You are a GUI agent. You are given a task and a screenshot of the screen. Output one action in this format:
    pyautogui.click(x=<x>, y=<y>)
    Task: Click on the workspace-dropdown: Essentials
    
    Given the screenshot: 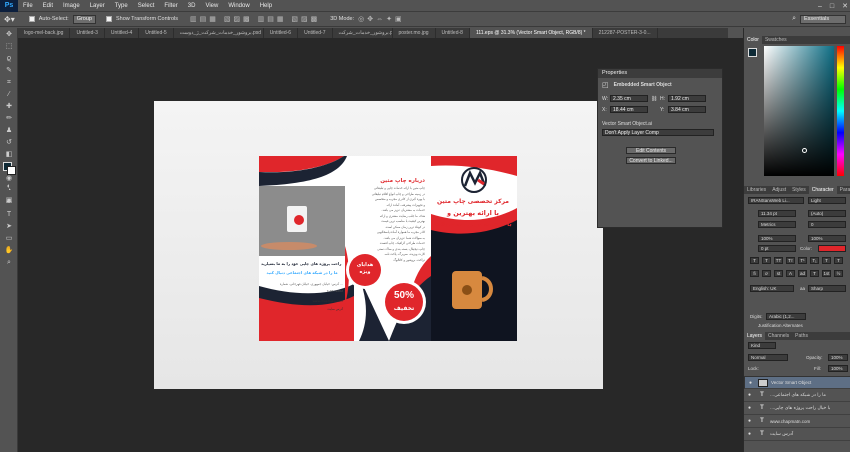 What is the action you would take?
    pyautogui.click(x=823, y=19)
    